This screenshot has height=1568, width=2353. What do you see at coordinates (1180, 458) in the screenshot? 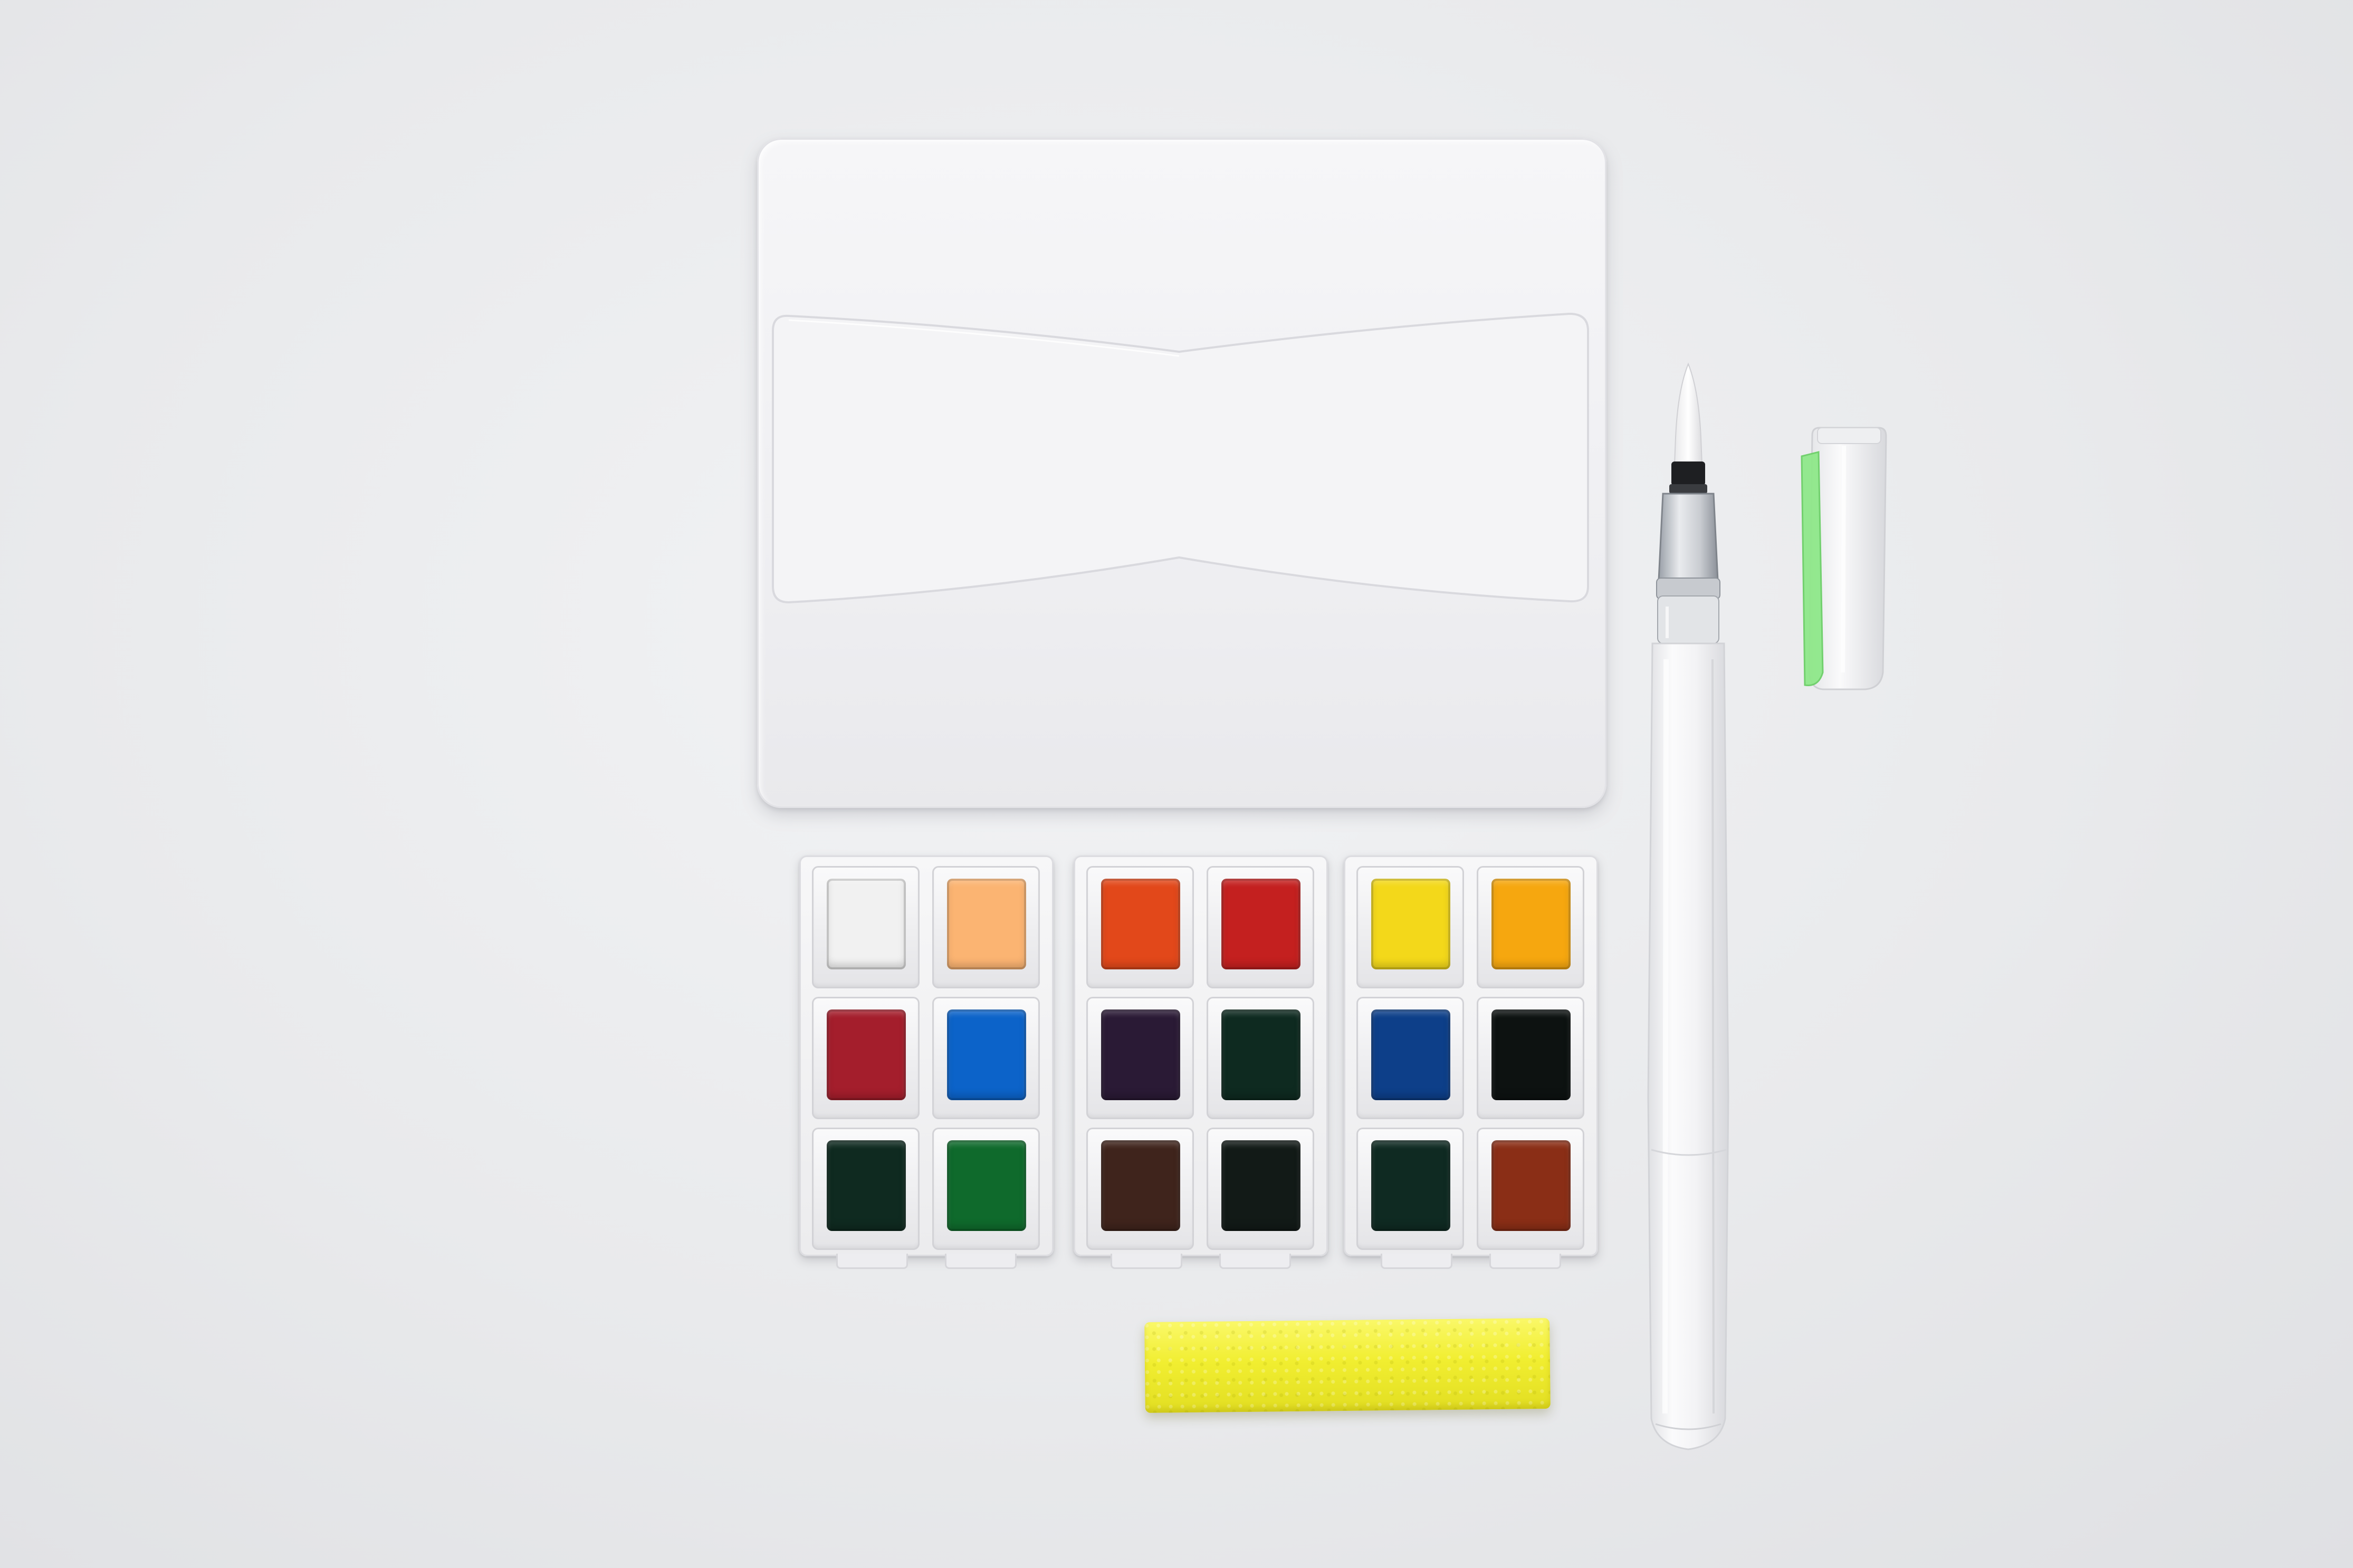
I see `lid-latch-band` at bounding box center [1180, 458].